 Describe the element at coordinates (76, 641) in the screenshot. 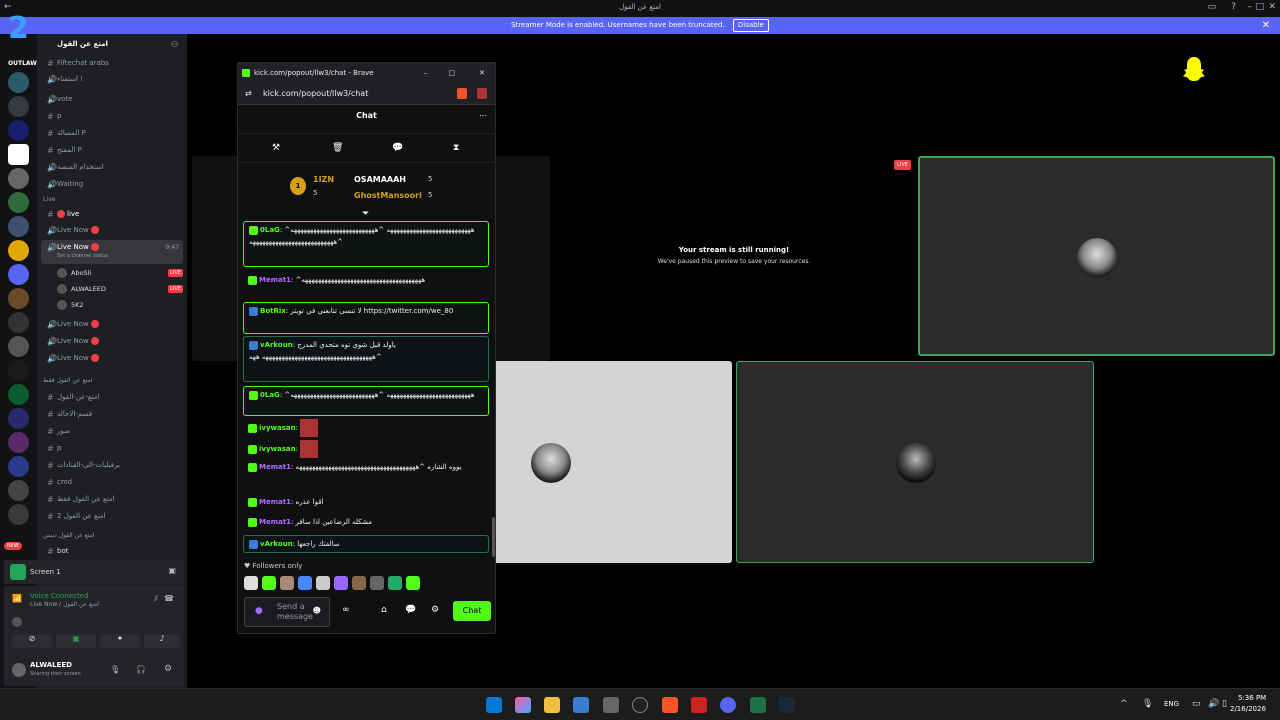

I see `screen-share-button: ▣` at that location.